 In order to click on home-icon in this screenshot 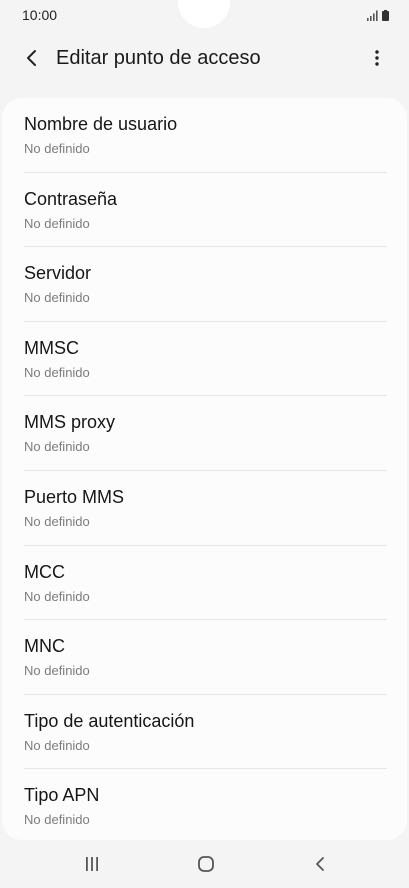, I will do `click(206, 864)`.